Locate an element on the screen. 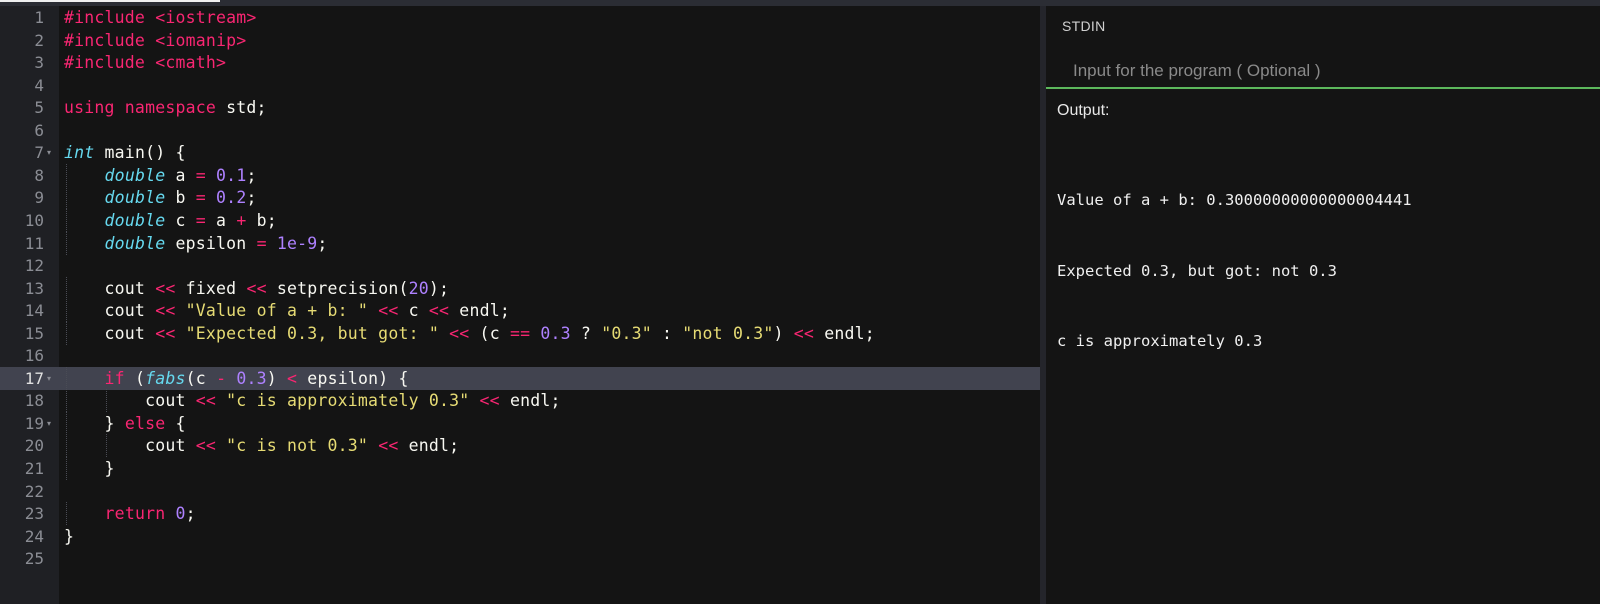 Image resolution: width=1600 pixels, height=604 pixels. code-token: (c is located at coordinates (489, 333).